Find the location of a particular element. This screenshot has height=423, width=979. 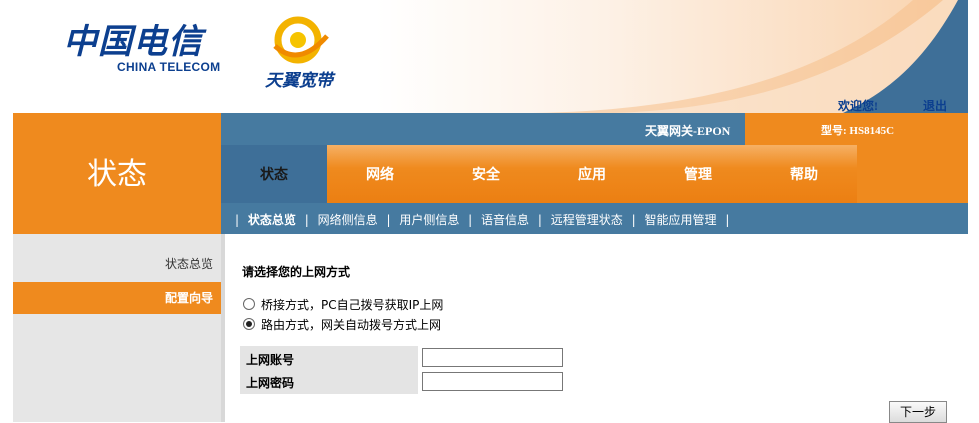

tab-label: 管理 is located at coordinates (698, 175).